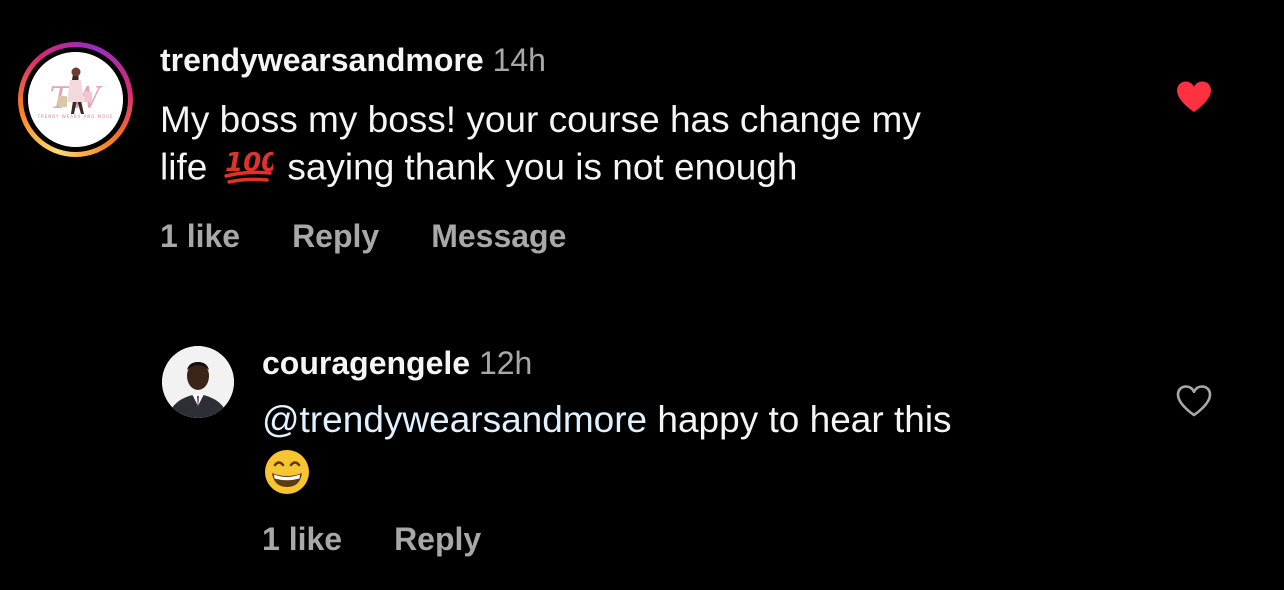 The height and width of the screenshot is (590, 1284). I want to click on profile-photo, so click(198, 382).